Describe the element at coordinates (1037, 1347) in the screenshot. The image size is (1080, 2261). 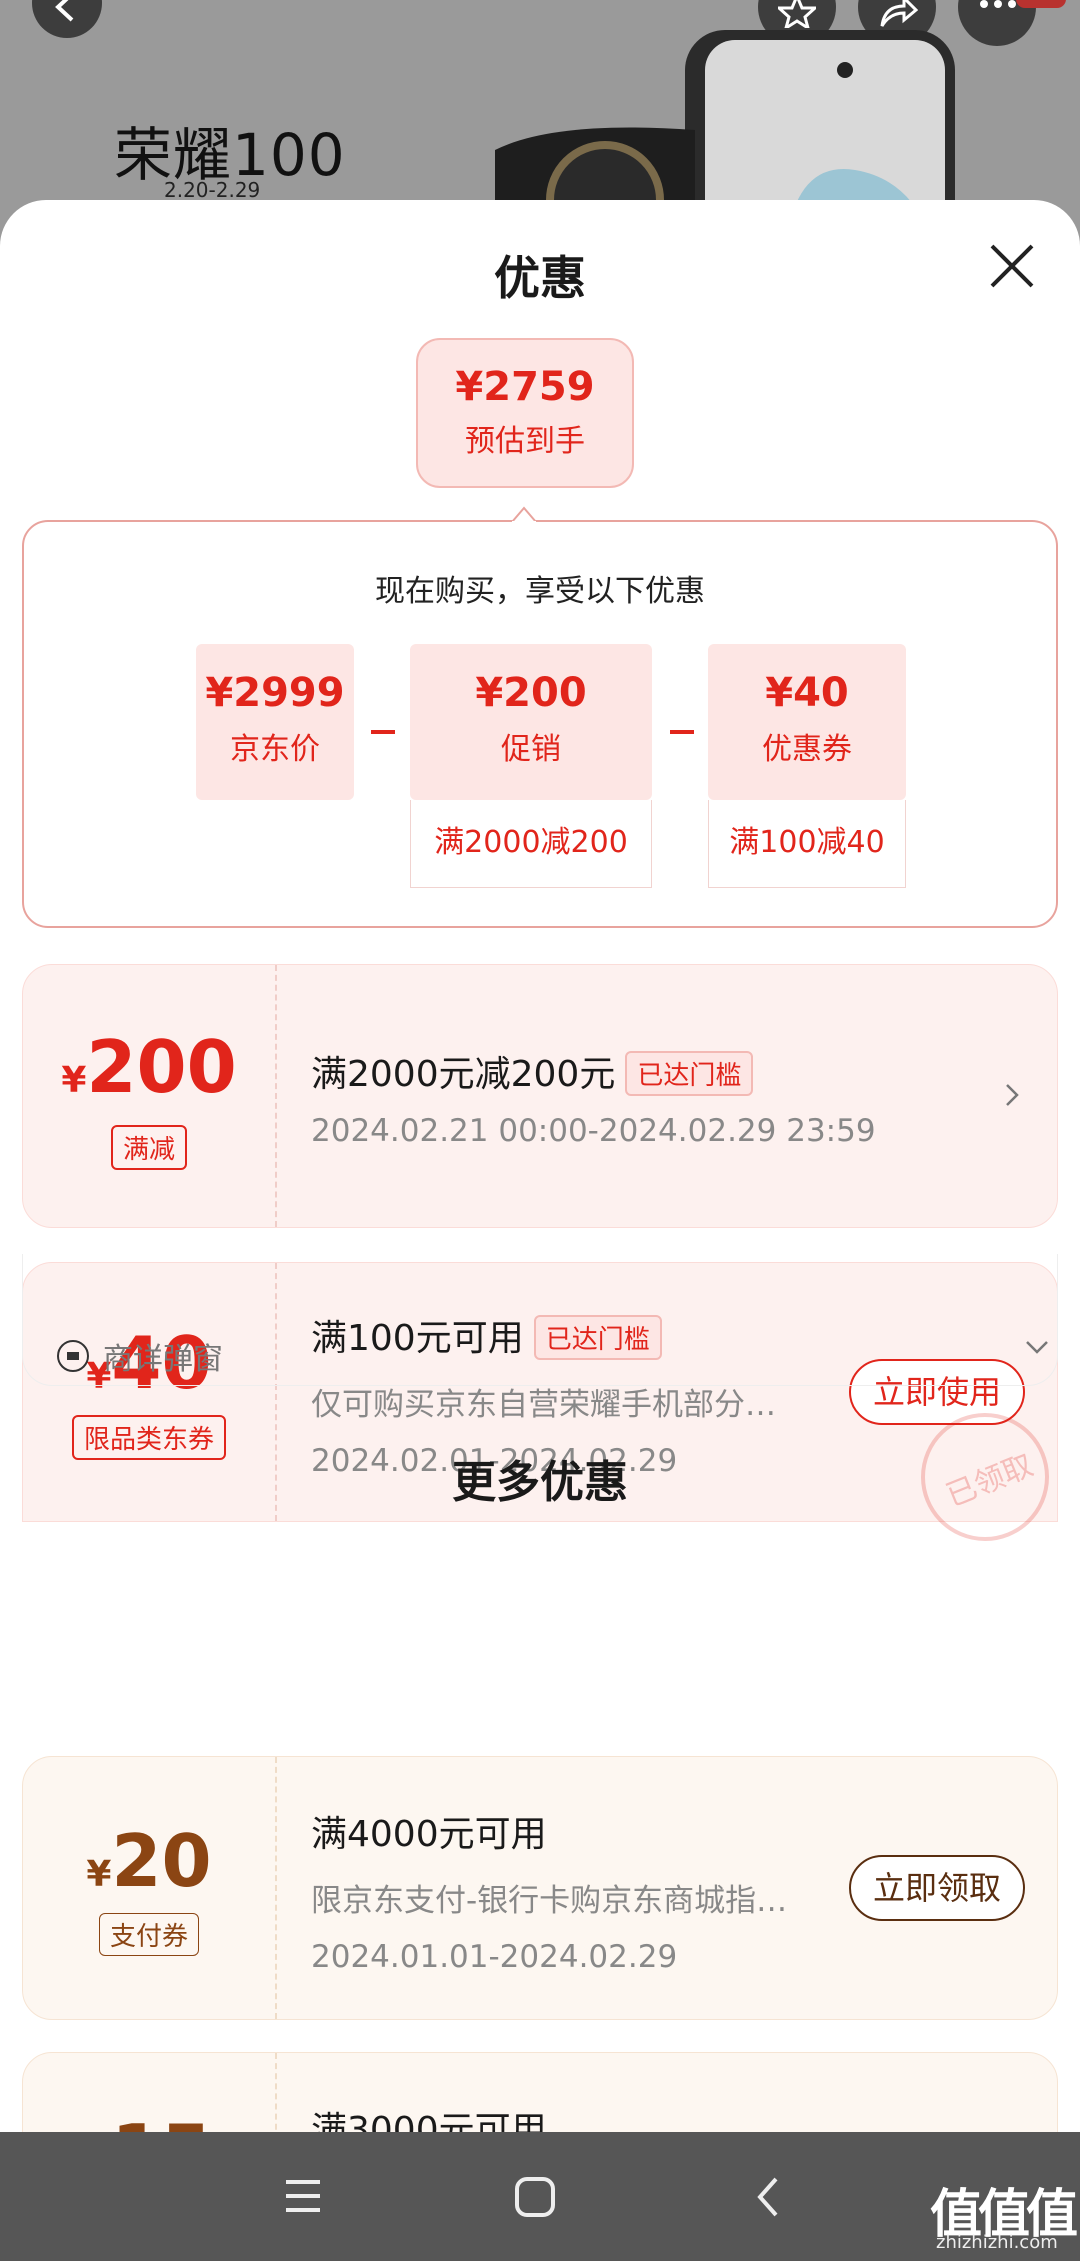
I see `chevron-down-icon` at that location.